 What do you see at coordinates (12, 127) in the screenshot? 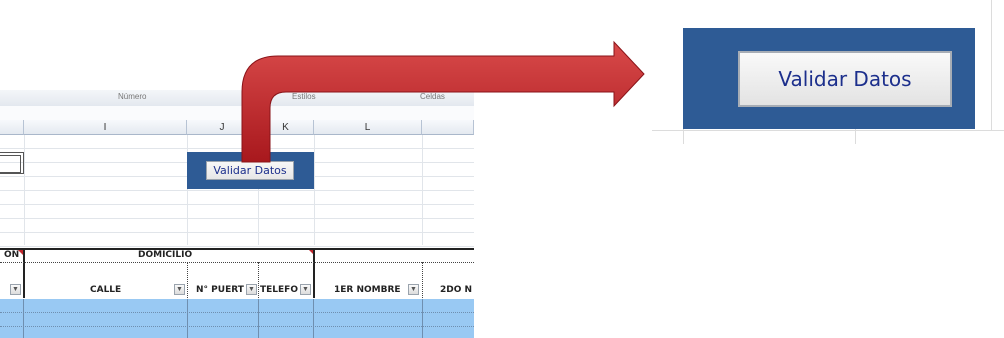
I see `column-header-partial` at bounding box center [12, 127].